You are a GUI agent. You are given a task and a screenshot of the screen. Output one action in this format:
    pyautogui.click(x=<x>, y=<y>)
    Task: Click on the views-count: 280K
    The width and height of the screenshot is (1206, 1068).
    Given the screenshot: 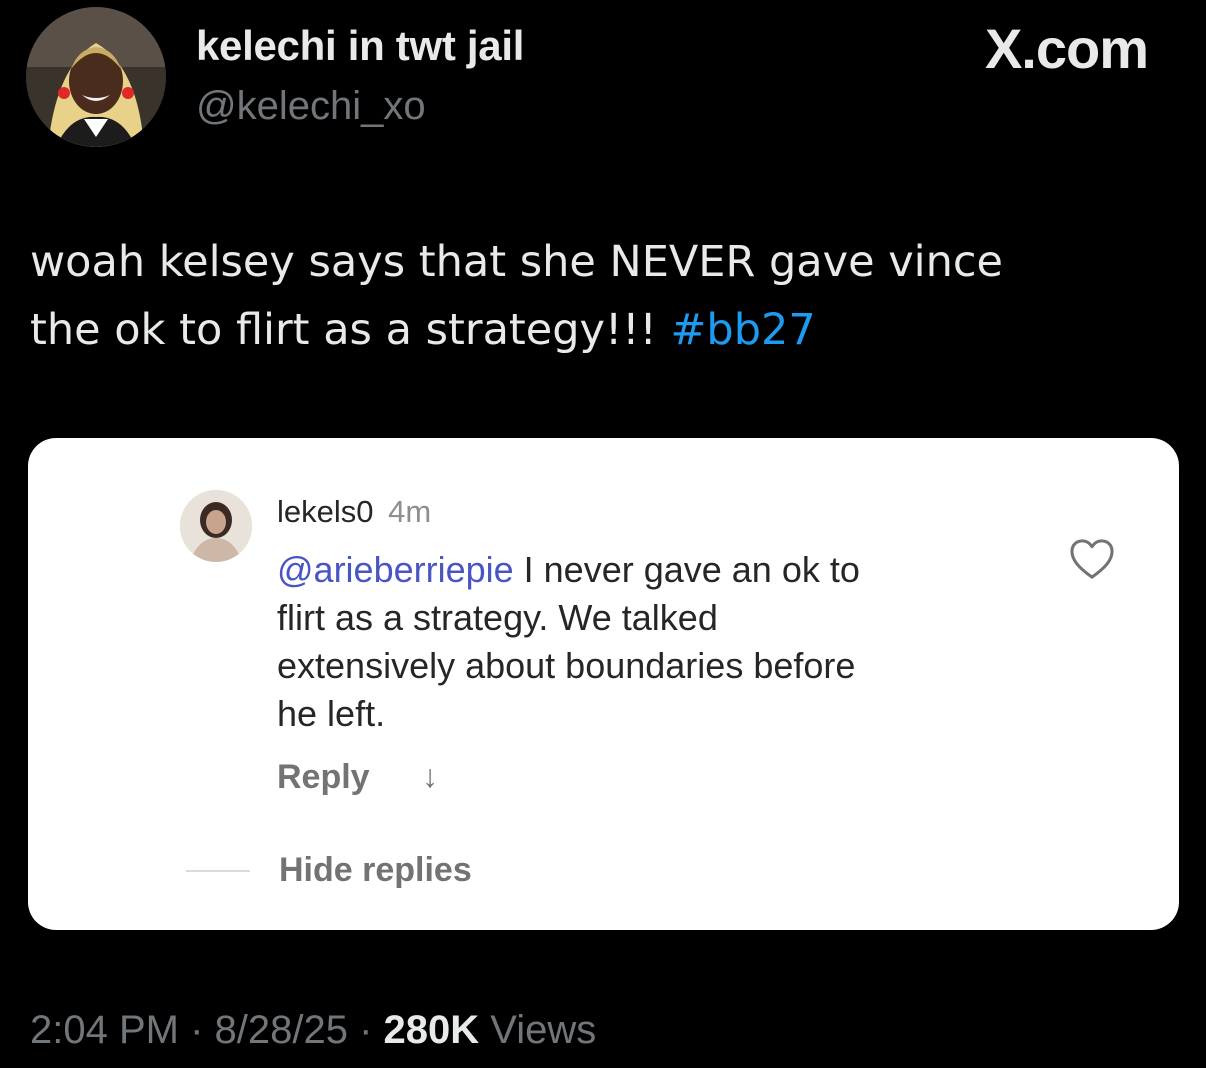 What is the action you would take?
    pyautogui.click(x=431, y=1030)
    